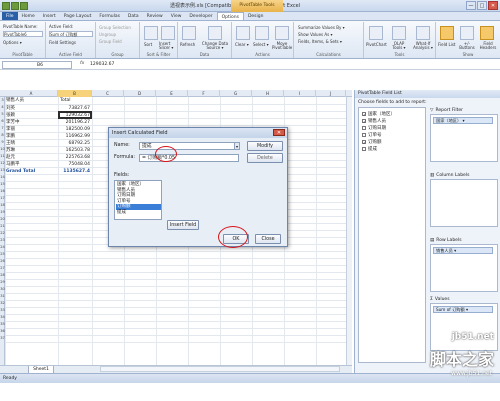 The image size is (500, 401). I want to click on olap-tools-button: OLAP Tools ▾, so click(399, 46).